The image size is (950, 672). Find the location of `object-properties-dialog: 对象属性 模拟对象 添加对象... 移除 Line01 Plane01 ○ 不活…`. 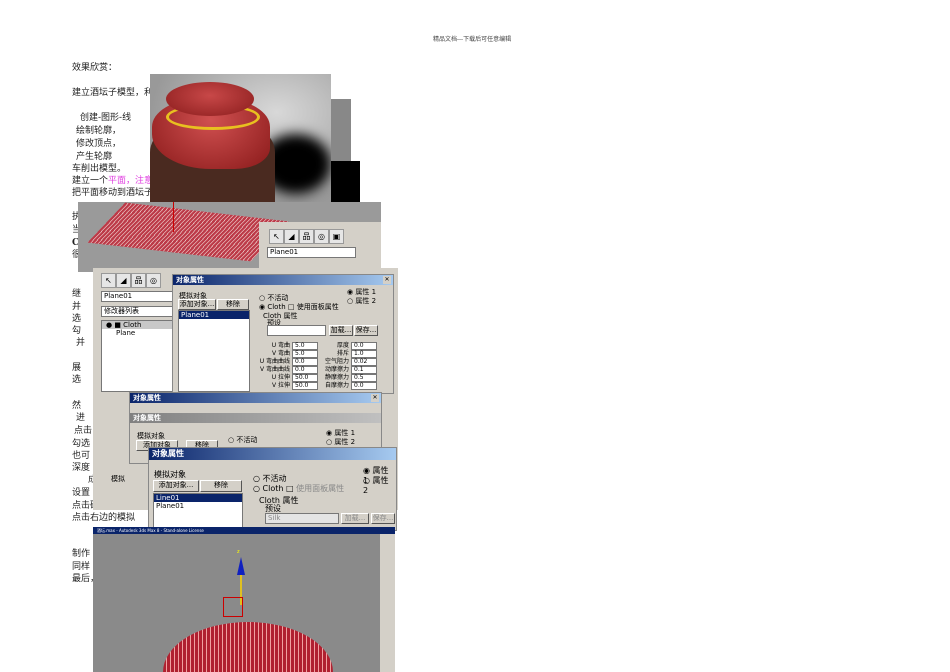

object-properties-dialog: 对象属性 模拟对象 添加对象... 移除 Line01 Plane01 ○ 不活… is located at coordinates (272, 489).